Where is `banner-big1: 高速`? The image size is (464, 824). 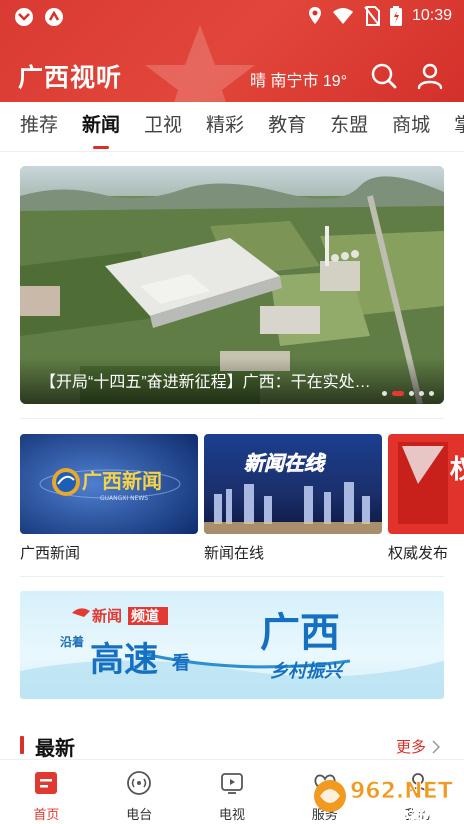
banner-big1: 高速 is located at coordinates (124, 660).